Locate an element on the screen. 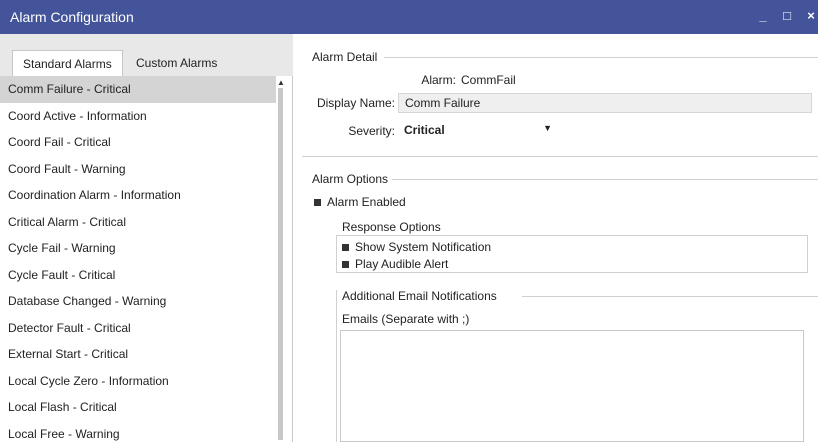 The image size is (818, 442). window-title: Alarm Configuration is located at coordinates (72, 17).